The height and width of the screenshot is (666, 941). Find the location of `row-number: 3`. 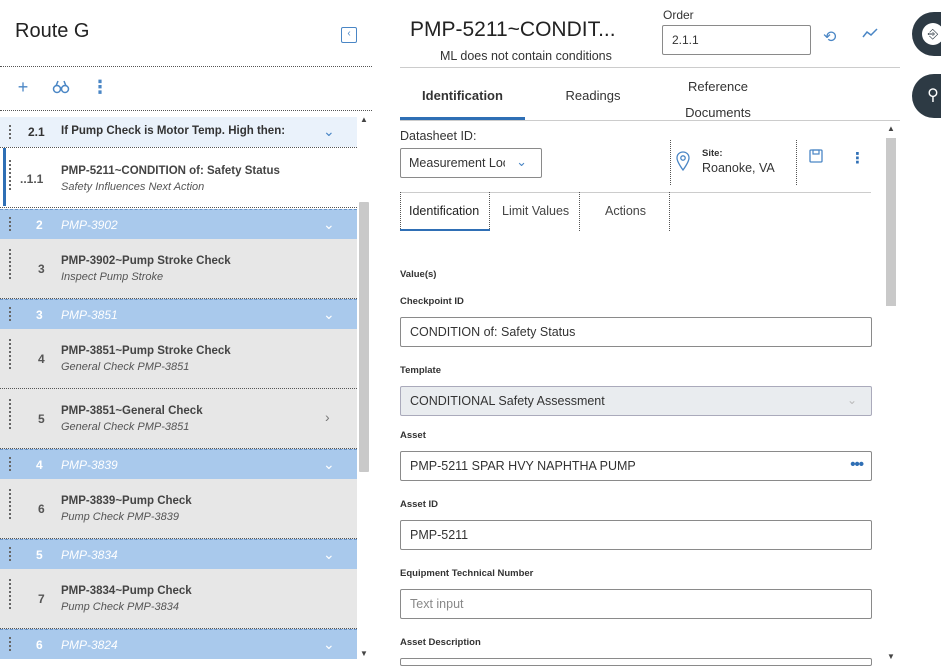

row-number: 3 is located at coordinates (41, 269).